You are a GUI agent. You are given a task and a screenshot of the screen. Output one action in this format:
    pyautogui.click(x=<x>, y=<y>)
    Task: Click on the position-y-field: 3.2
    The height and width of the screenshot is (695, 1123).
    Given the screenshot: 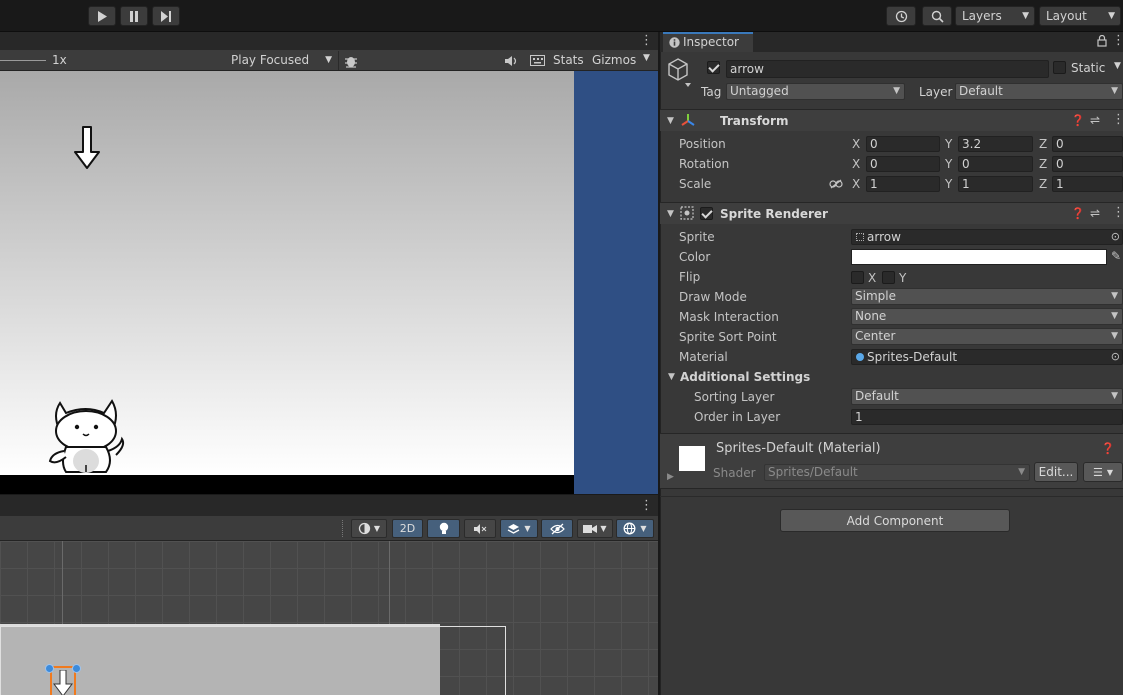 What is the action you would take?
    pyautogui.click(x=995, y=144)
    